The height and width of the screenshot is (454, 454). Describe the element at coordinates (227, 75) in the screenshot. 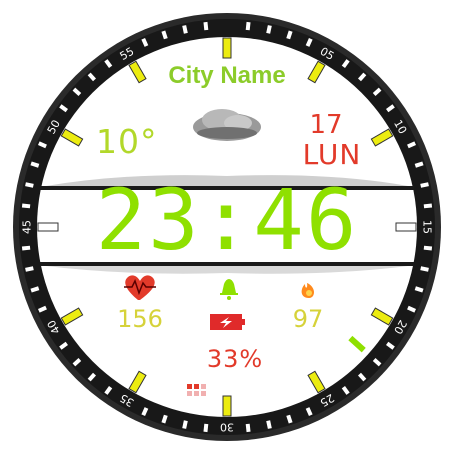

I see `city-name: City Name` at that location.